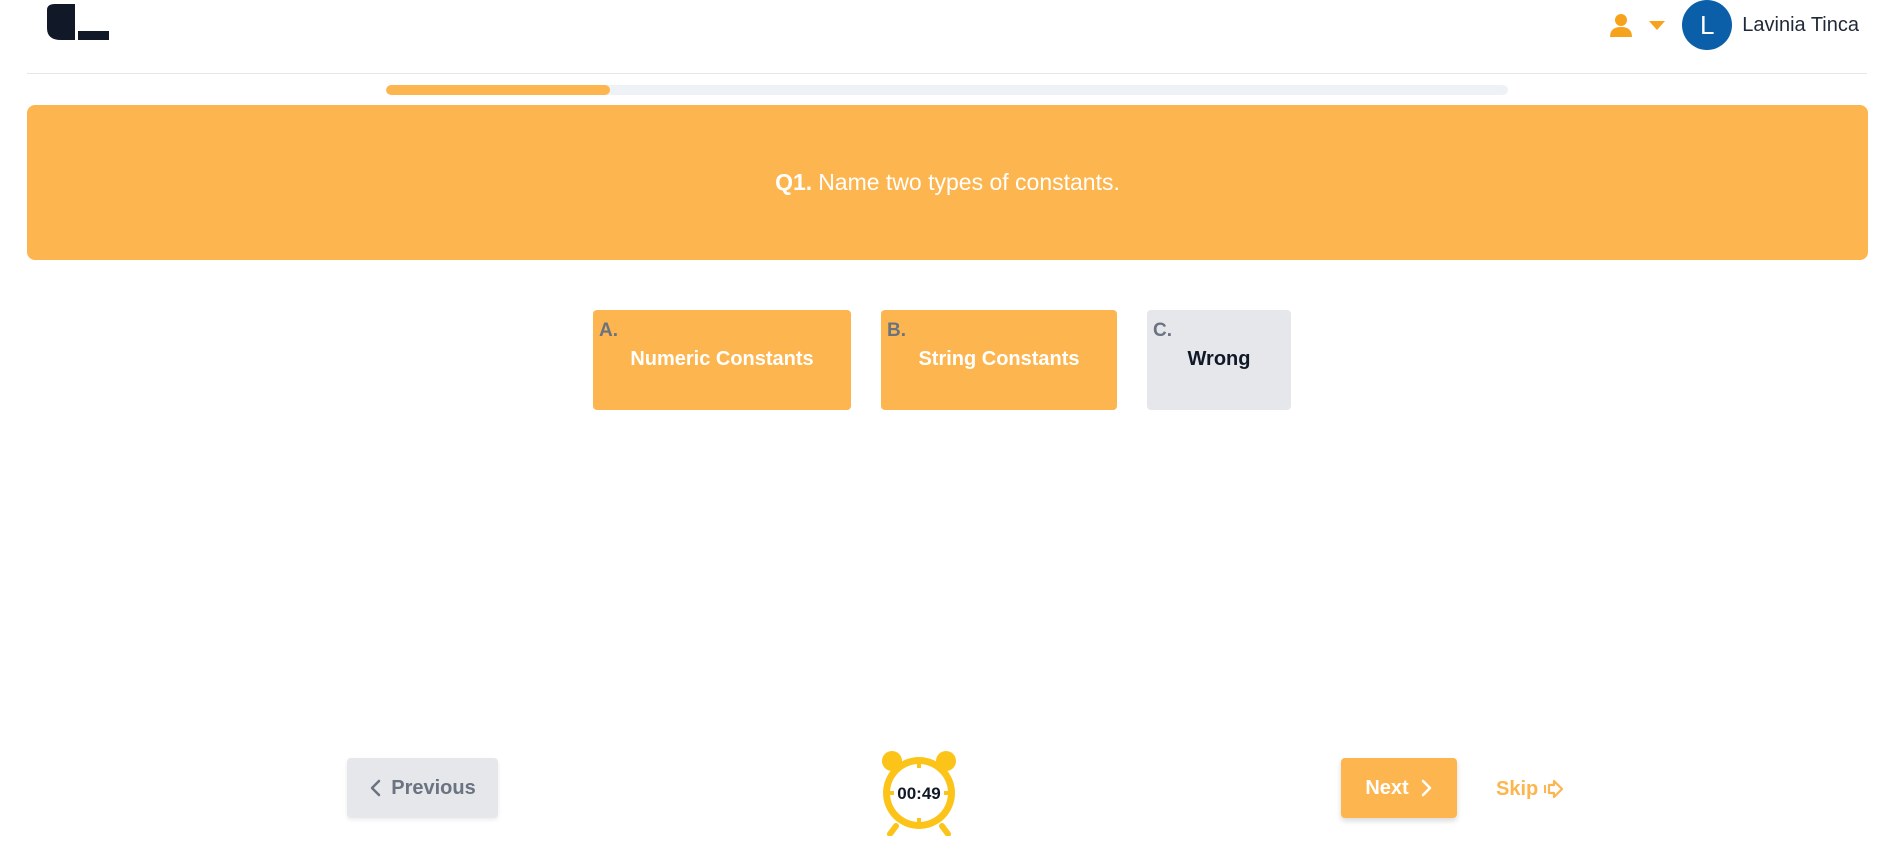 The height and width of the screenshot is (841, 1889). I want to click on countdown-timer: 00:49, so click(919, 792).